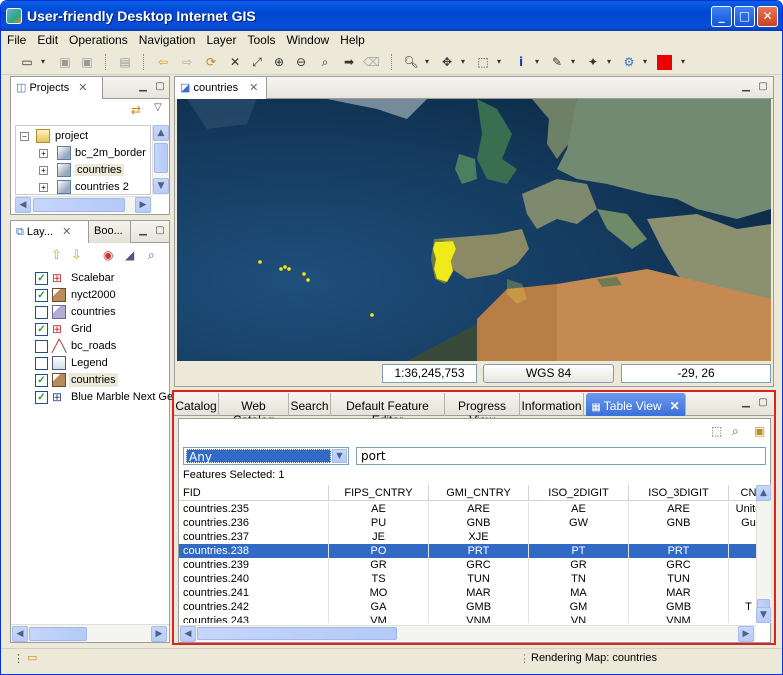  What do you see at coordinates (468, 509) in the screenshot?
I see `table-row: countries.235AEAREAEAREUnite` at bounding box center [468, 509].